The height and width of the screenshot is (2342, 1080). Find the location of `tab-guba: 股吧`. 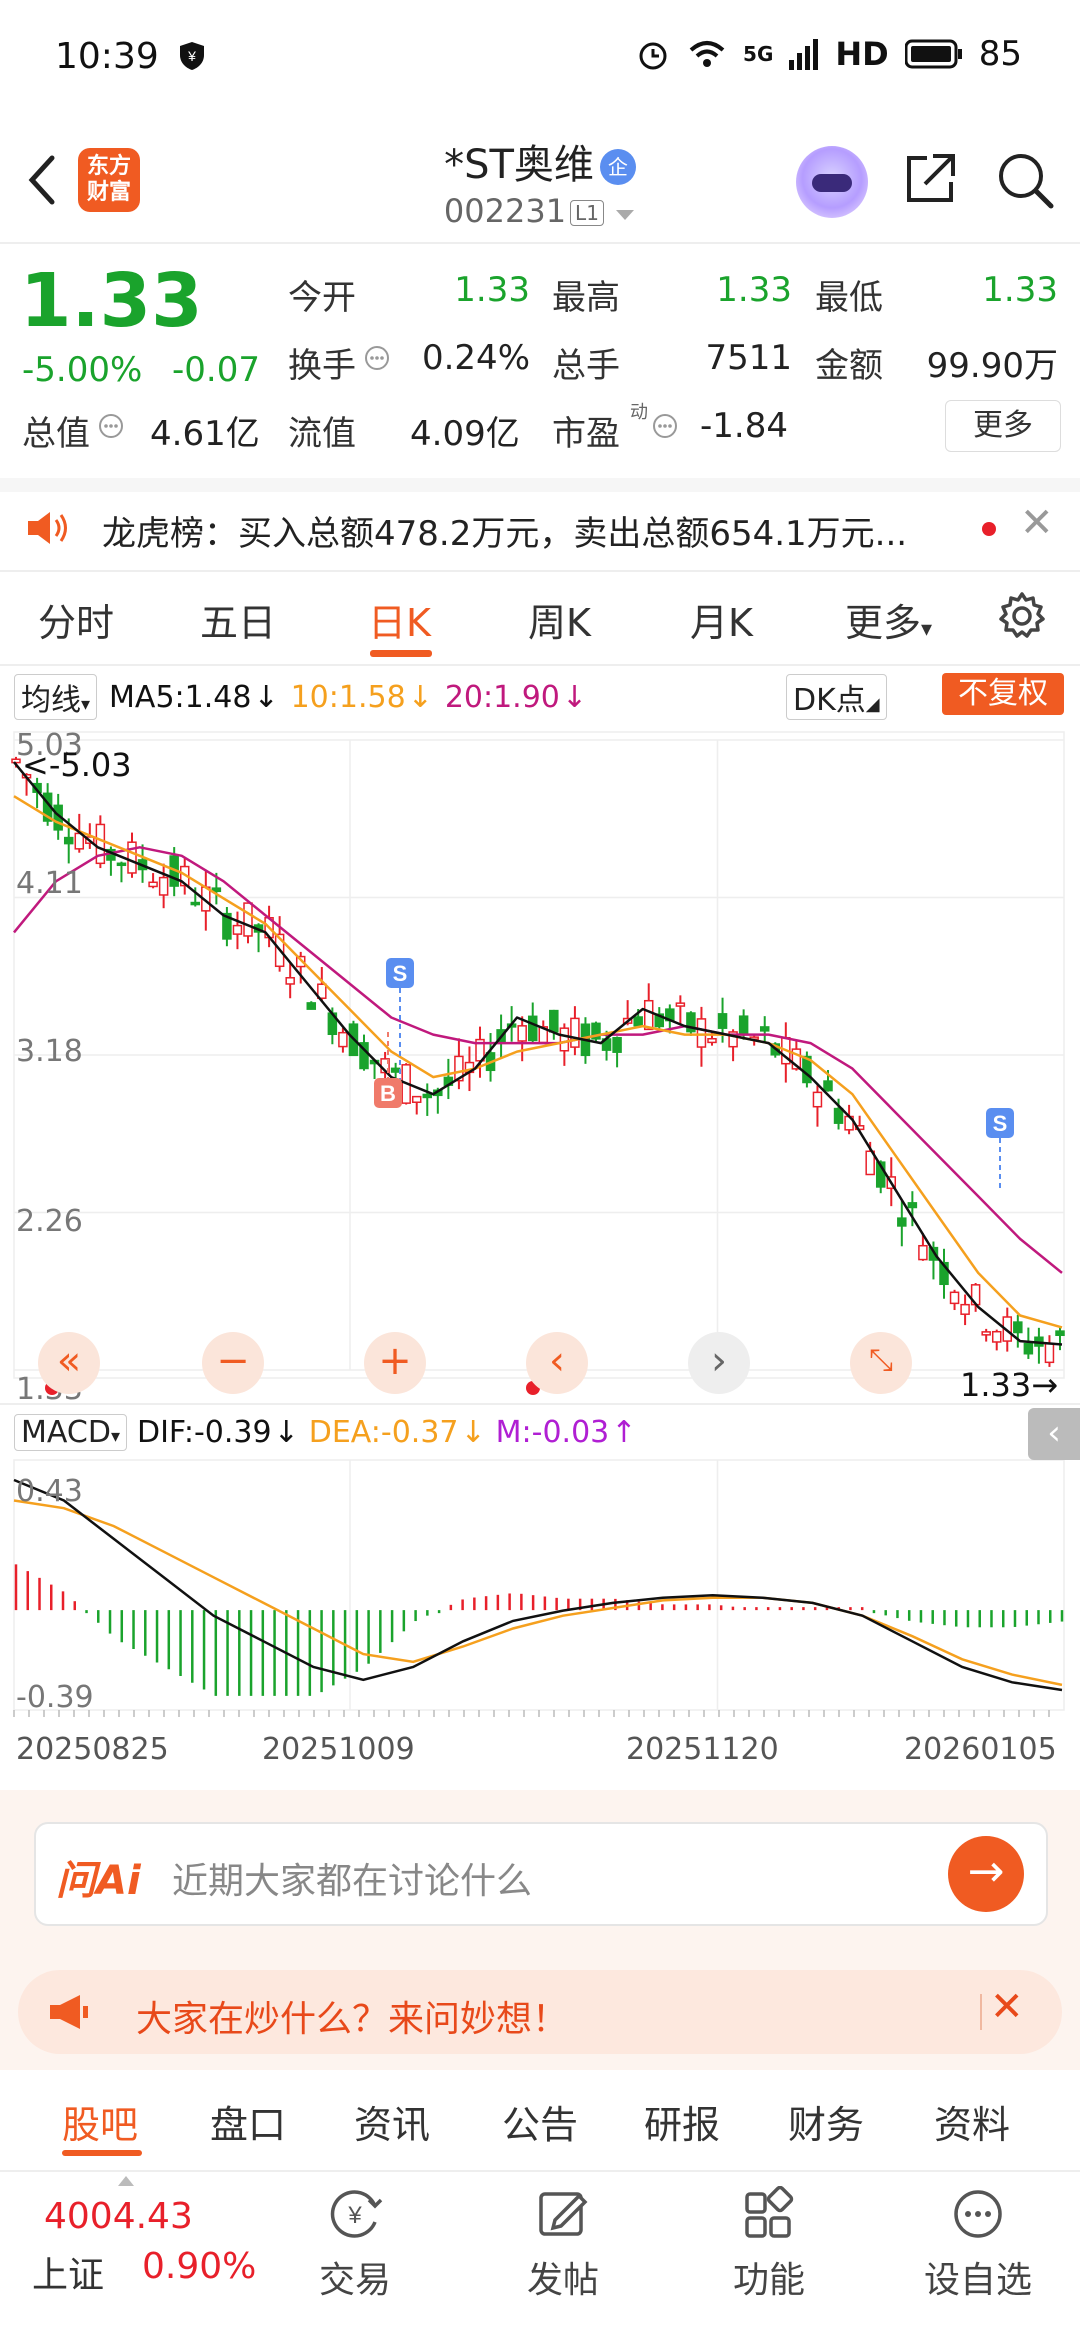

tab-guba: 股吧 is located at coordinates (100, 2121).